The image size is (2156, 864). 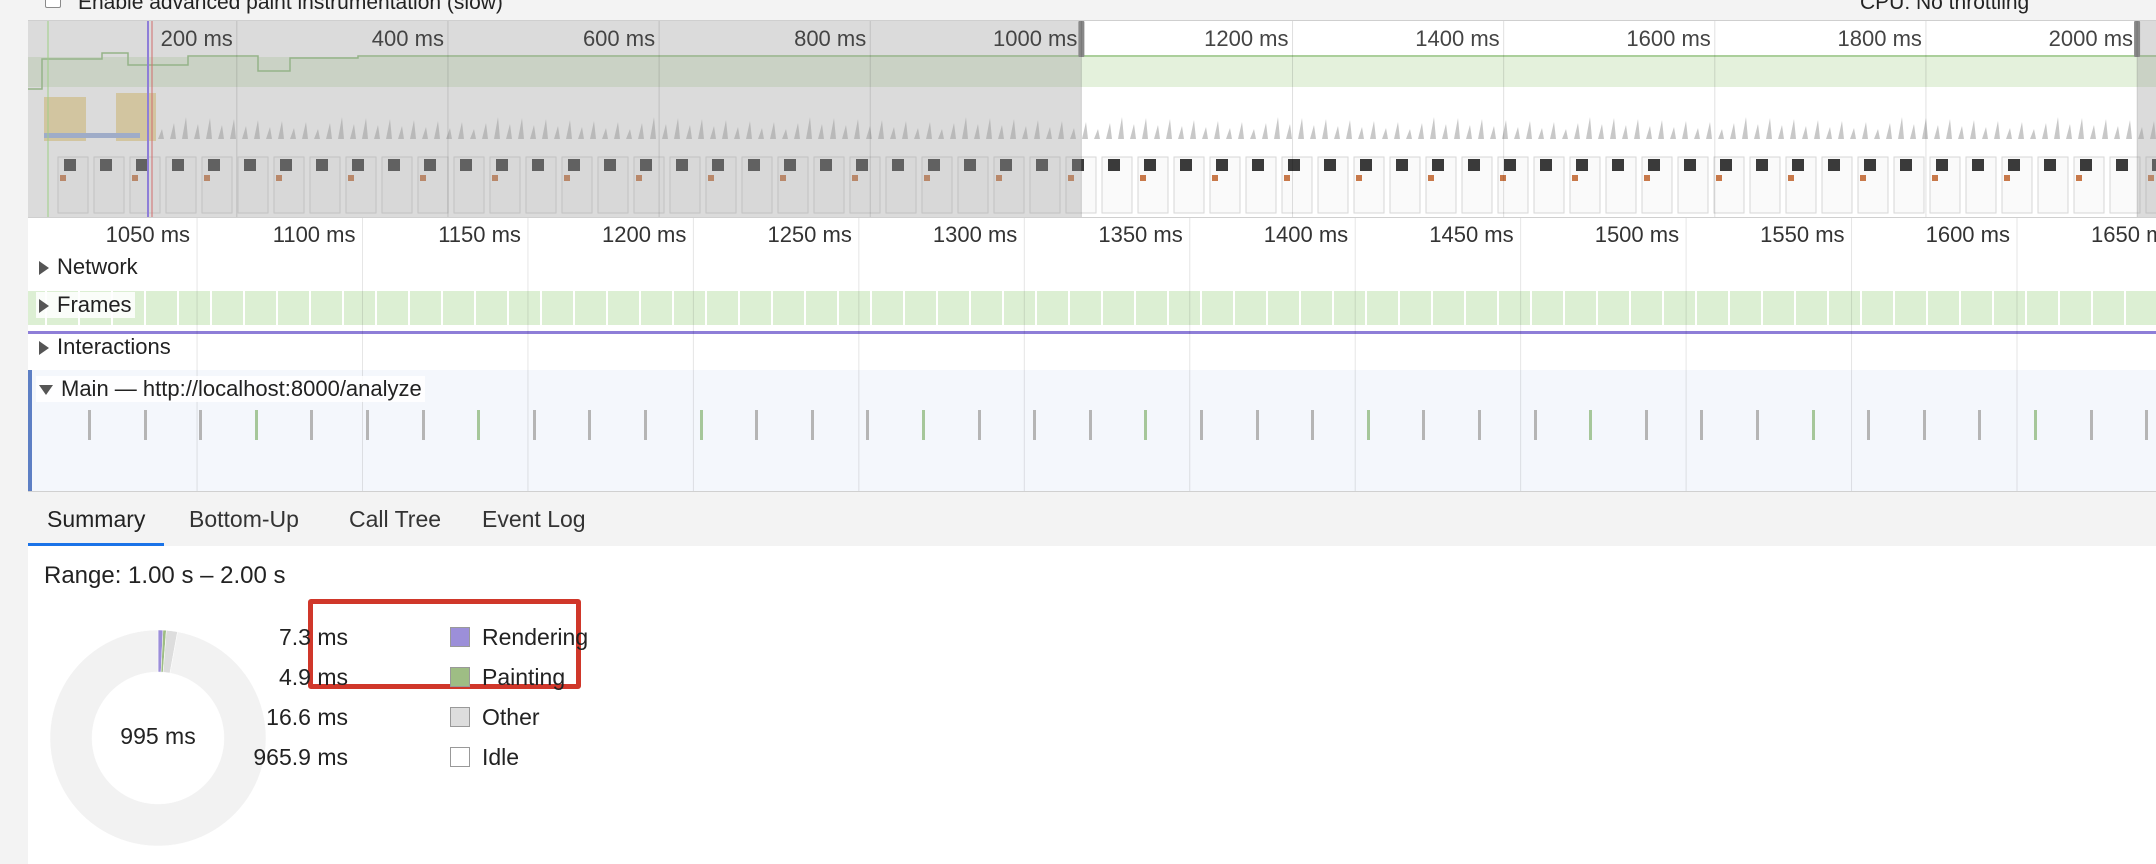 What do you see at coordinates (53, 4) in the screenshot?
I see `paint-instrumentation-checkbox` at bounding box center [53, 4].